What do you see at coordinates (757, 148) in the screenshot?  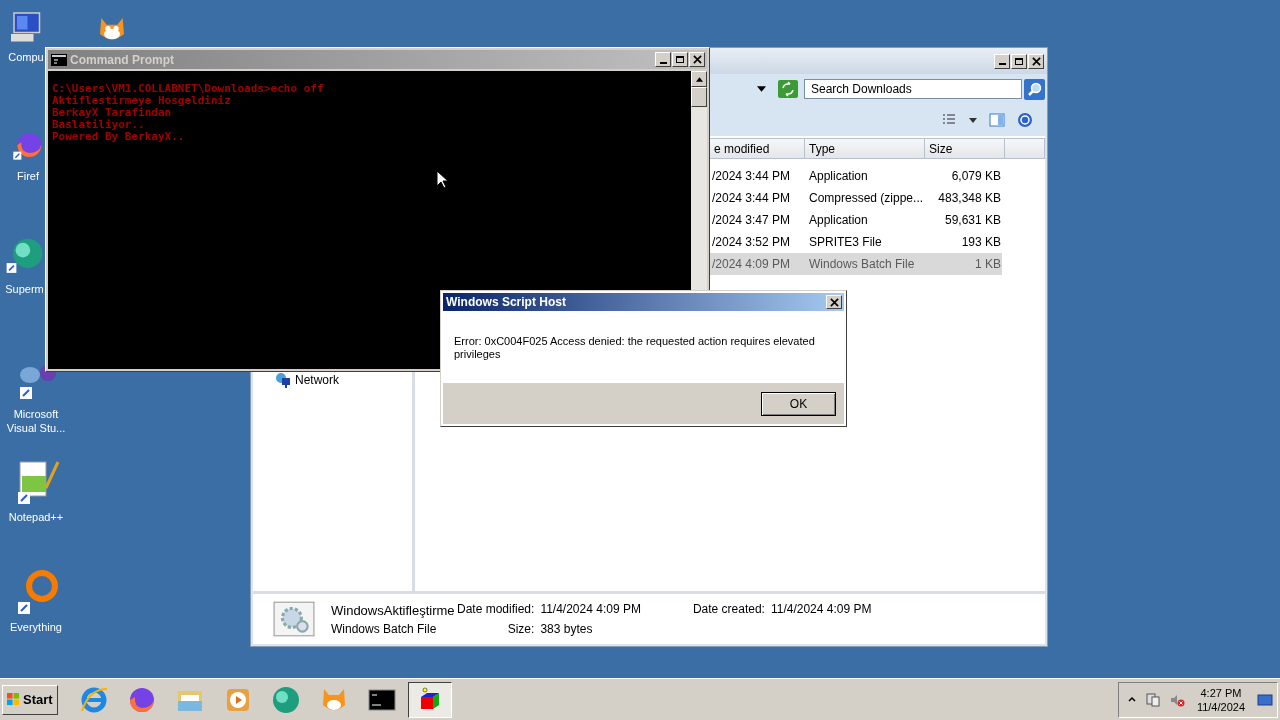 I see `column-header: e modified` at bounding box center [757, 148].